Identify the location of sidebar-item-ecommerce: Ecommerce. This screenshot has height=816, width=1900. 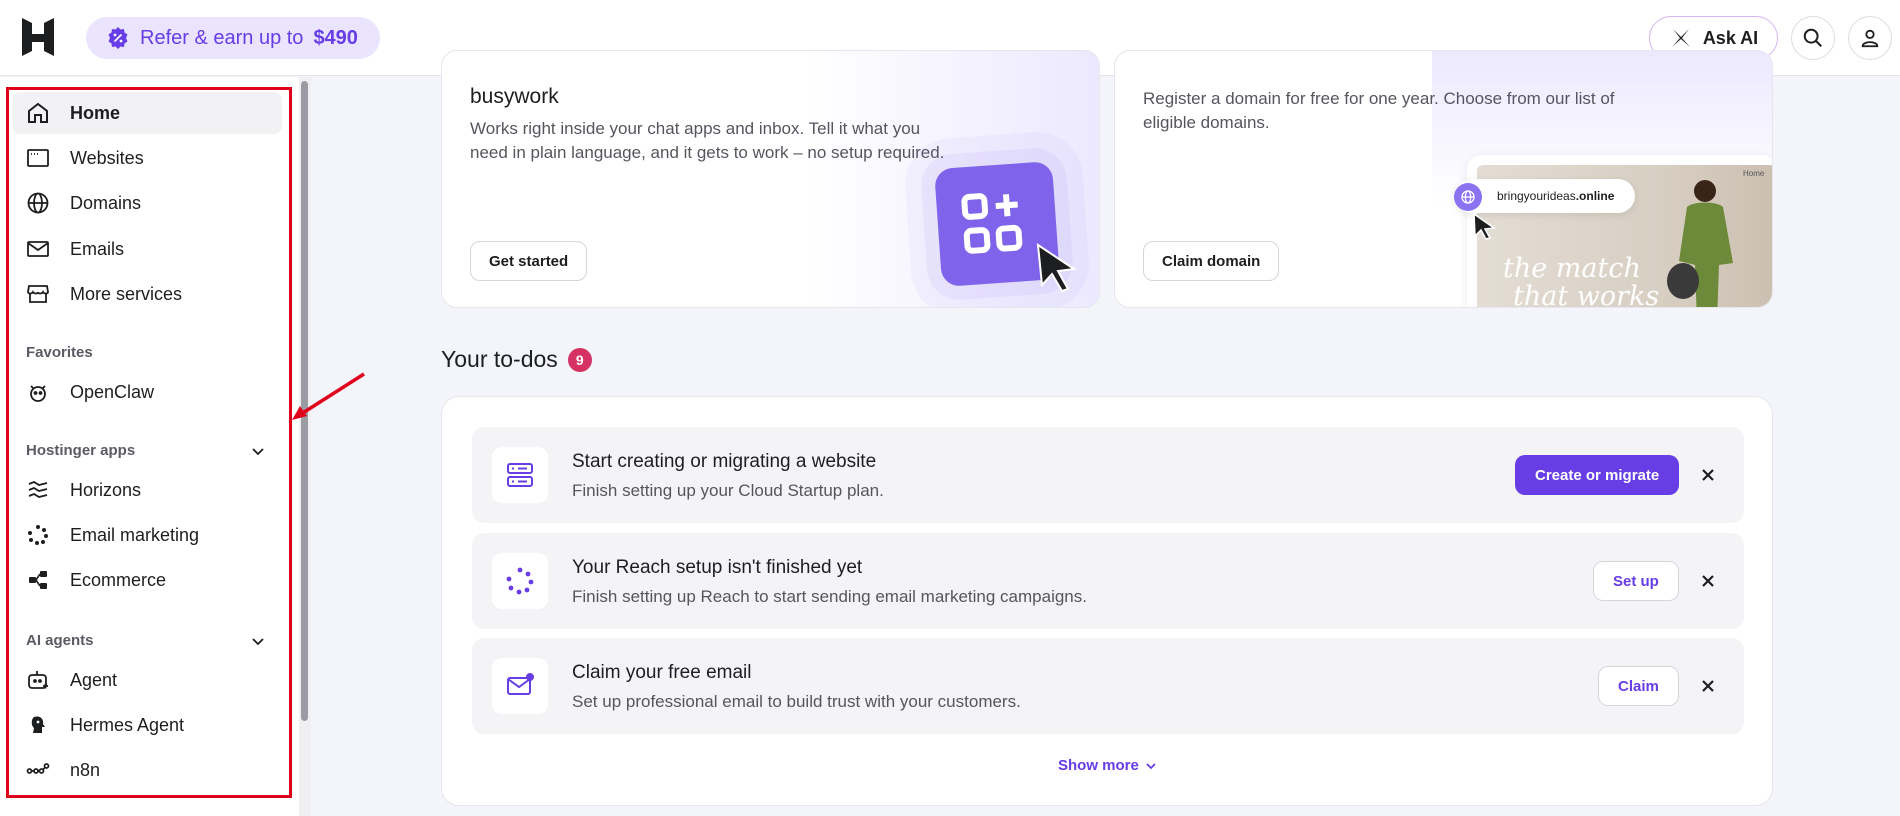
(147, 580).